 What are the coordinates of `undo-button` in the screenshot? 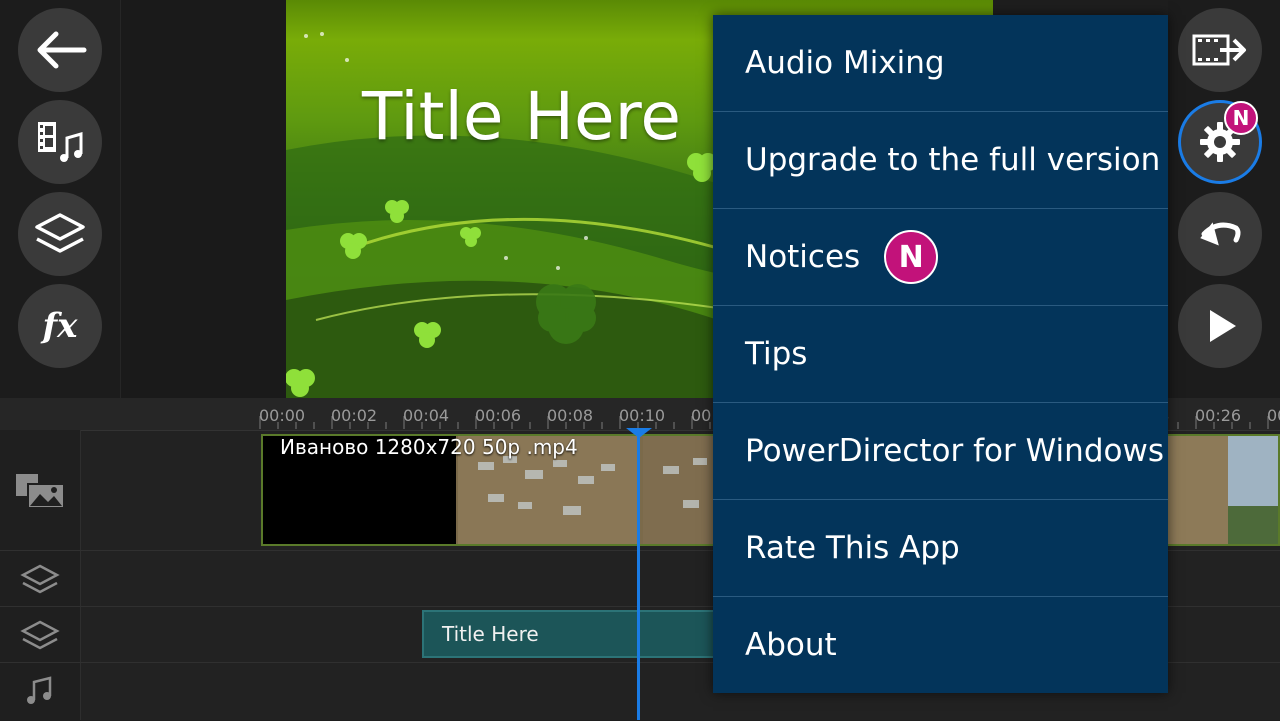 It's located at (1220, 234).